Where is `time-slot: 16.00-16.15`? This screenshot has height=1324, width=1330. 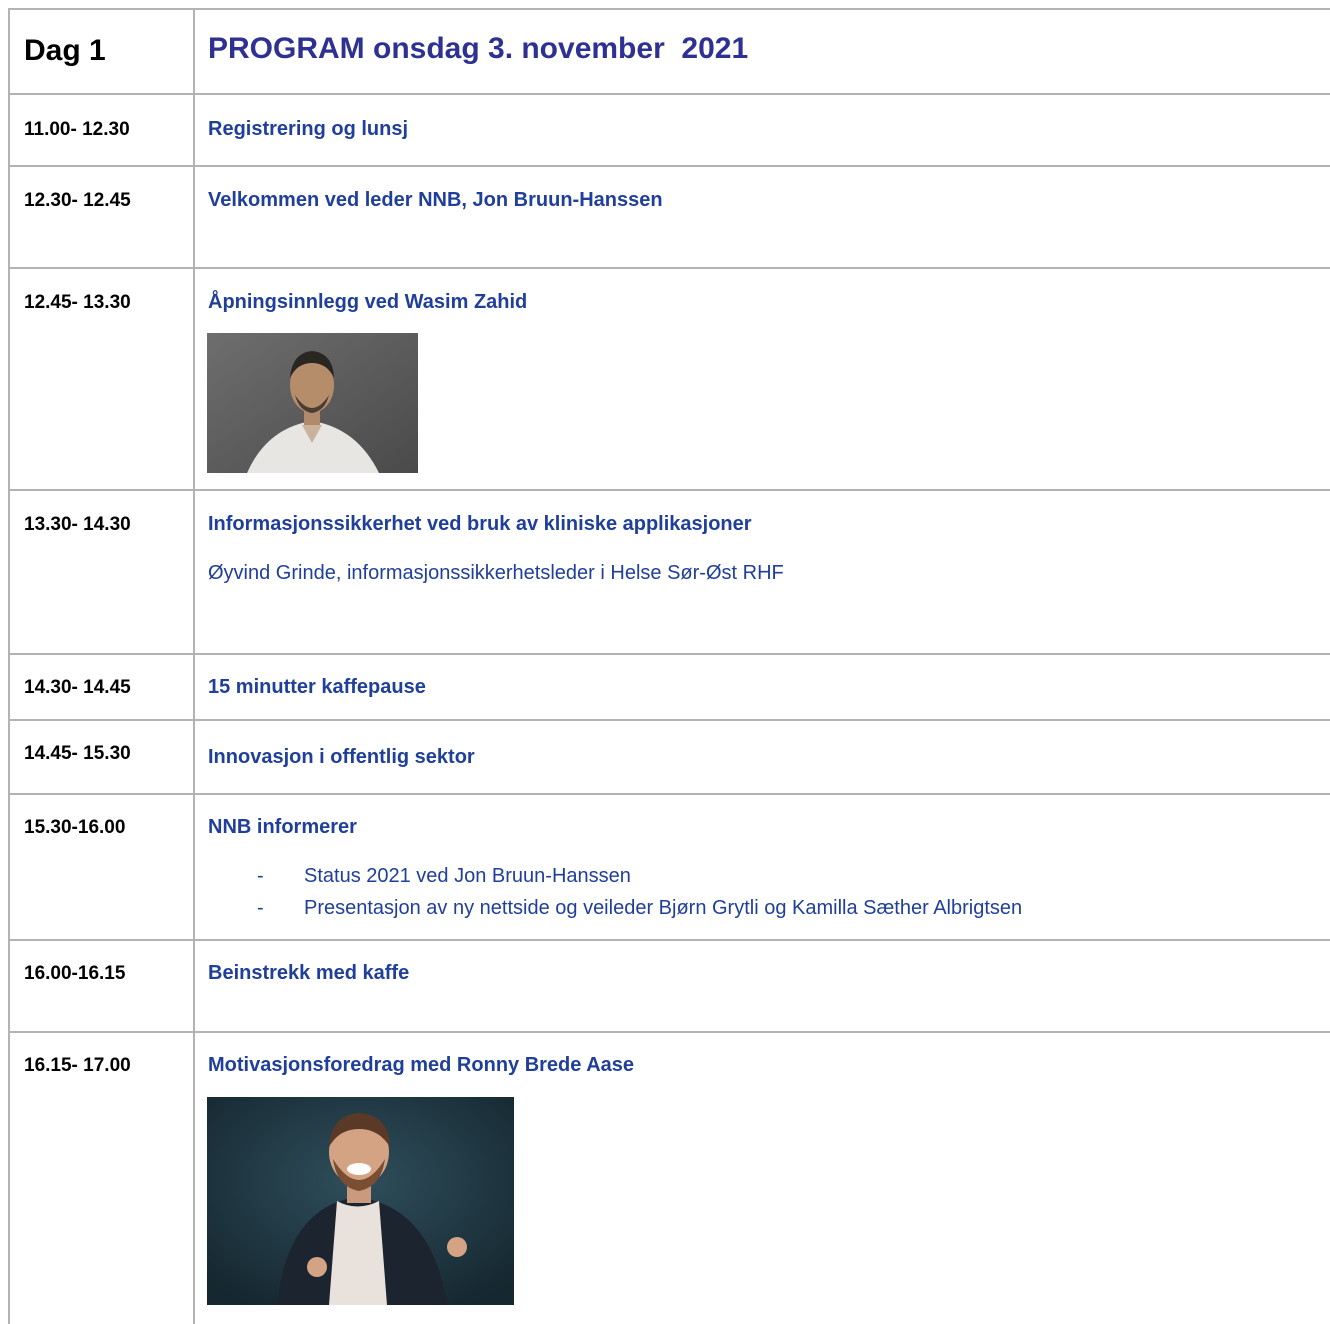
time-slot: 16.00-16.15 is located at coordinates (75, 973).